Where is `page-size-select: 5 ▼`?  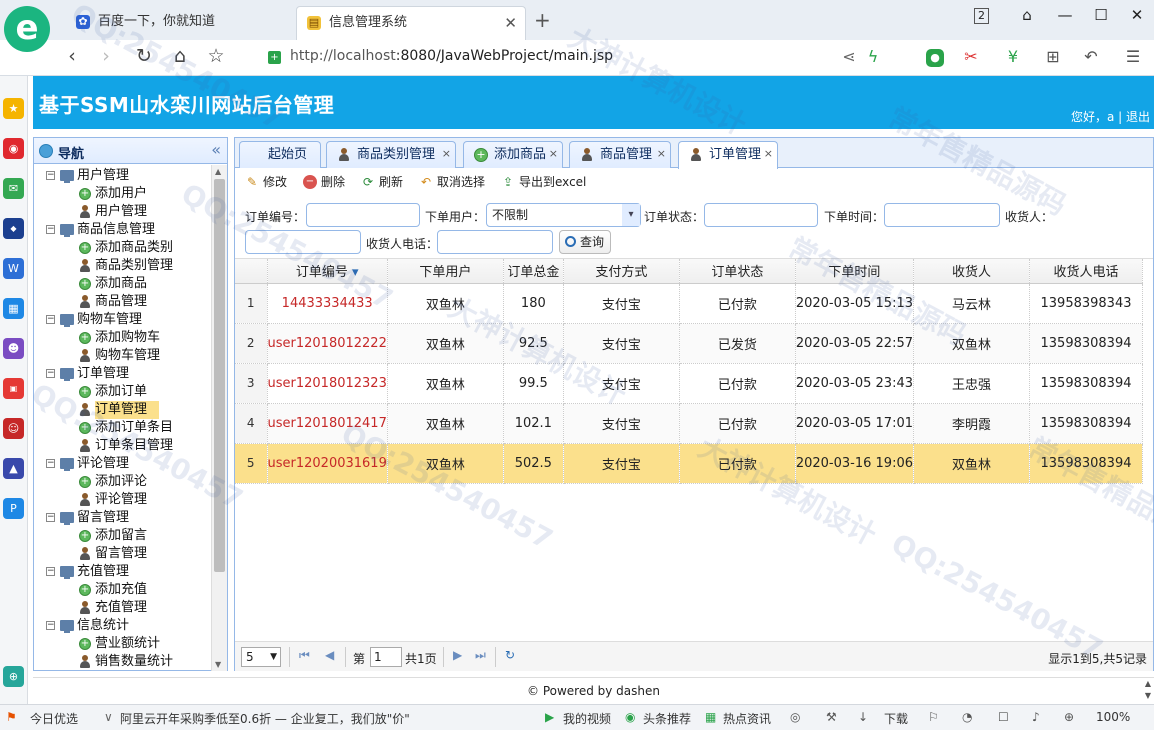
page-size-select: 5 ▼ is located at coordinates (261, 657).